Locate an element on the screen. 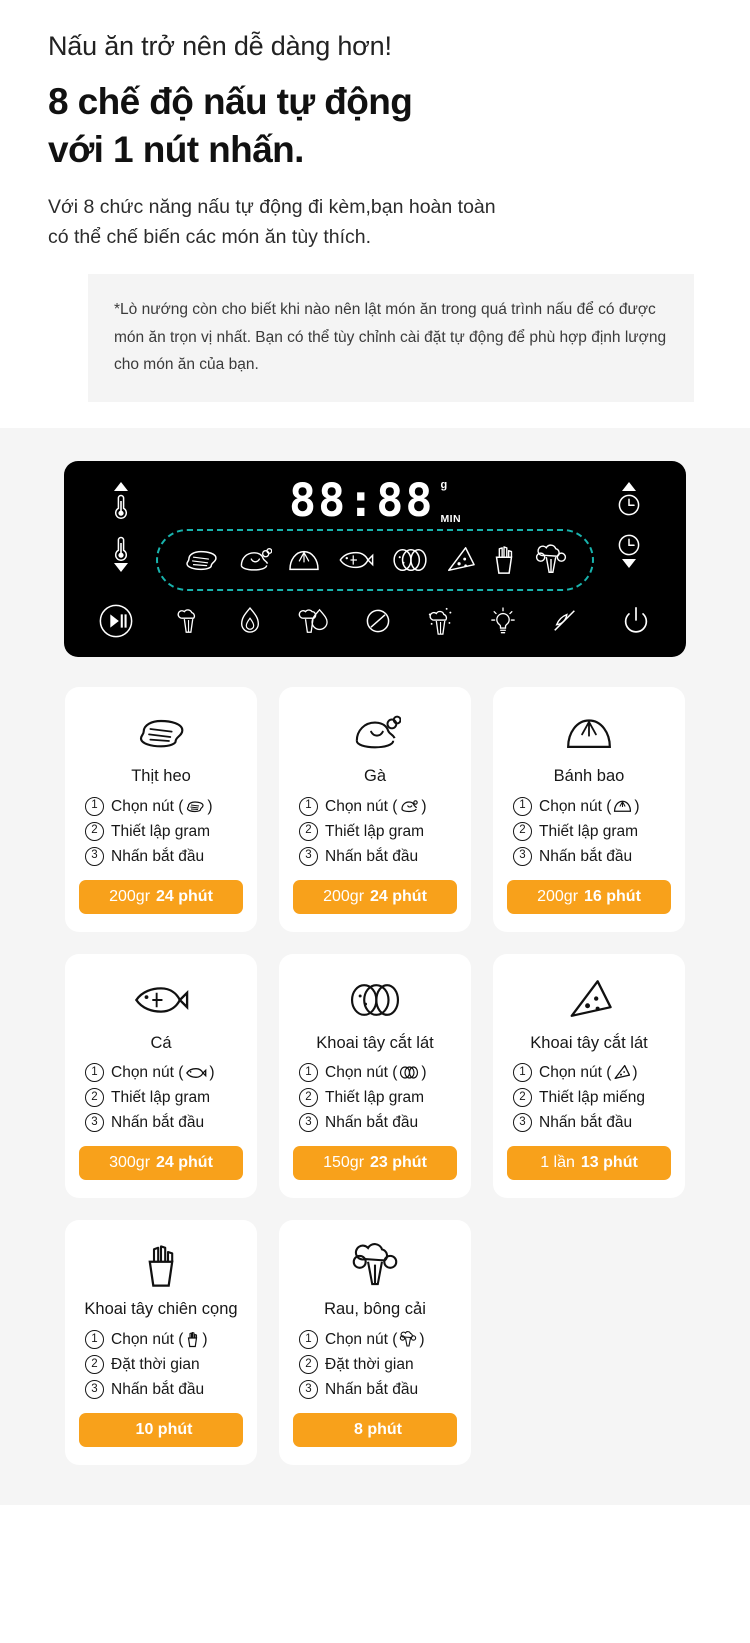  card-badge: 200gr 24 phút is located at coordinates (161, 896).